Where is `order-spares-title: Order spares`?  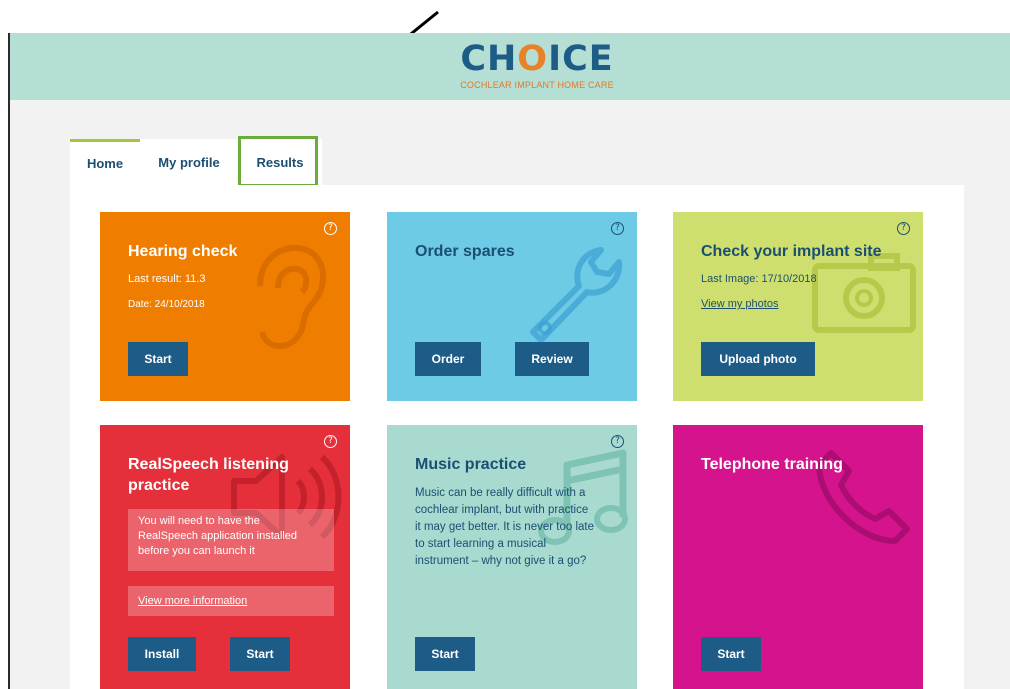
order-spares-title: Order spares is located at coordinates (465, 251).